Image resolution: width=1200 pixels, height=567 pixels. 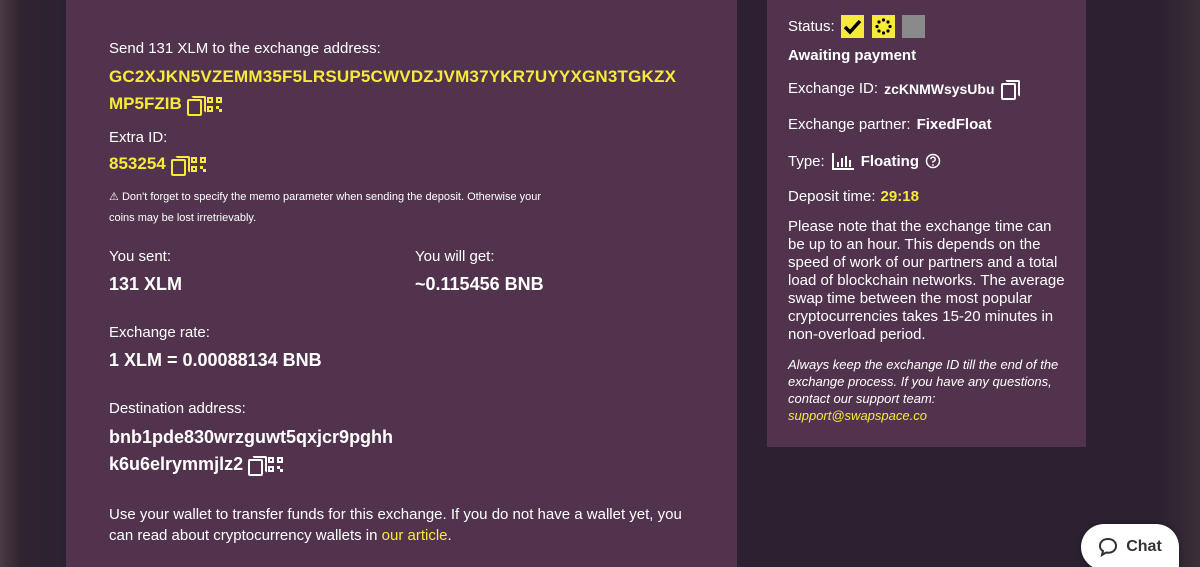 I want to click on loading-icon, so click(x=883, y=26).